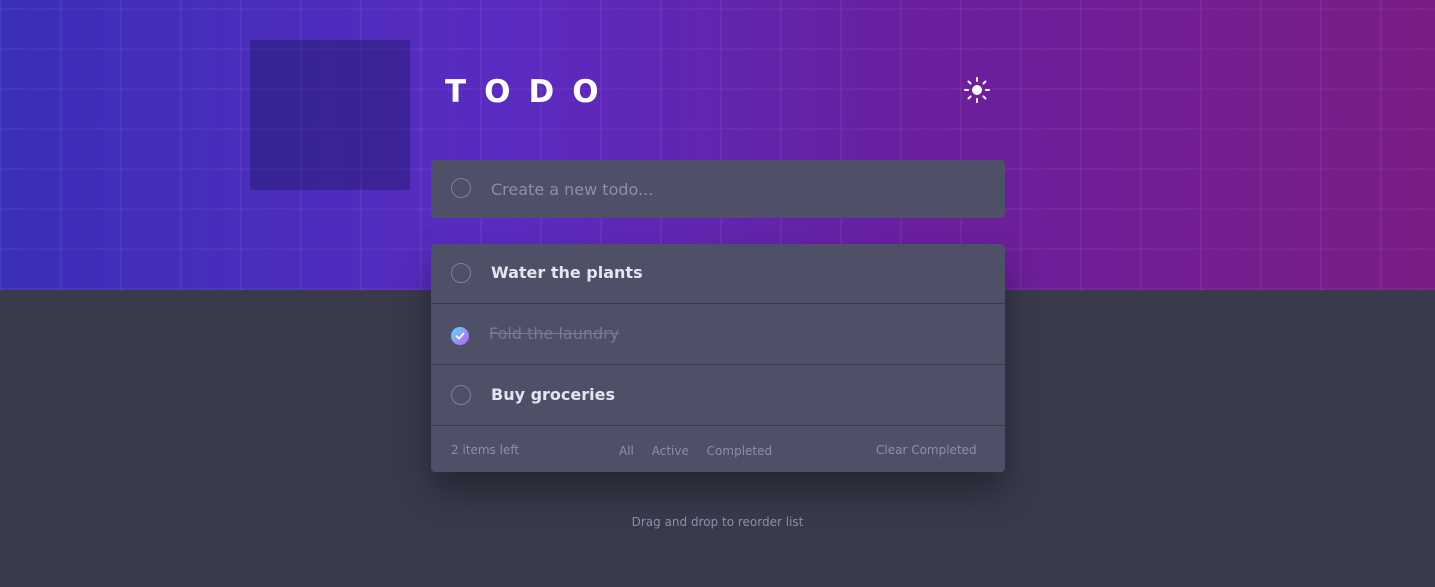 This screenshot has height=587, width=1435. What do you see at coordinates (553, 394) in the screenshot?
I see `todo-text: Buy groceries` at bounding box center [553, 394].